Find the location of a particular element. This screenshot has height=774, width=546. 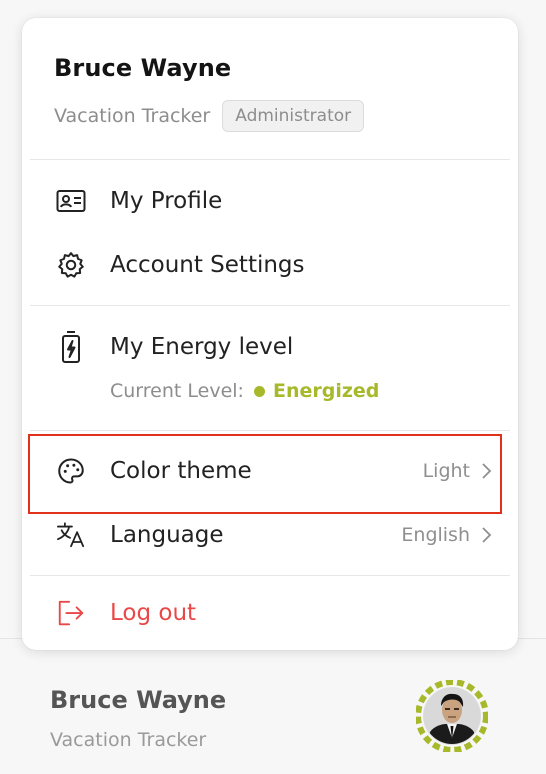

role-badge: Administrator is located at coordinates (293, 116).